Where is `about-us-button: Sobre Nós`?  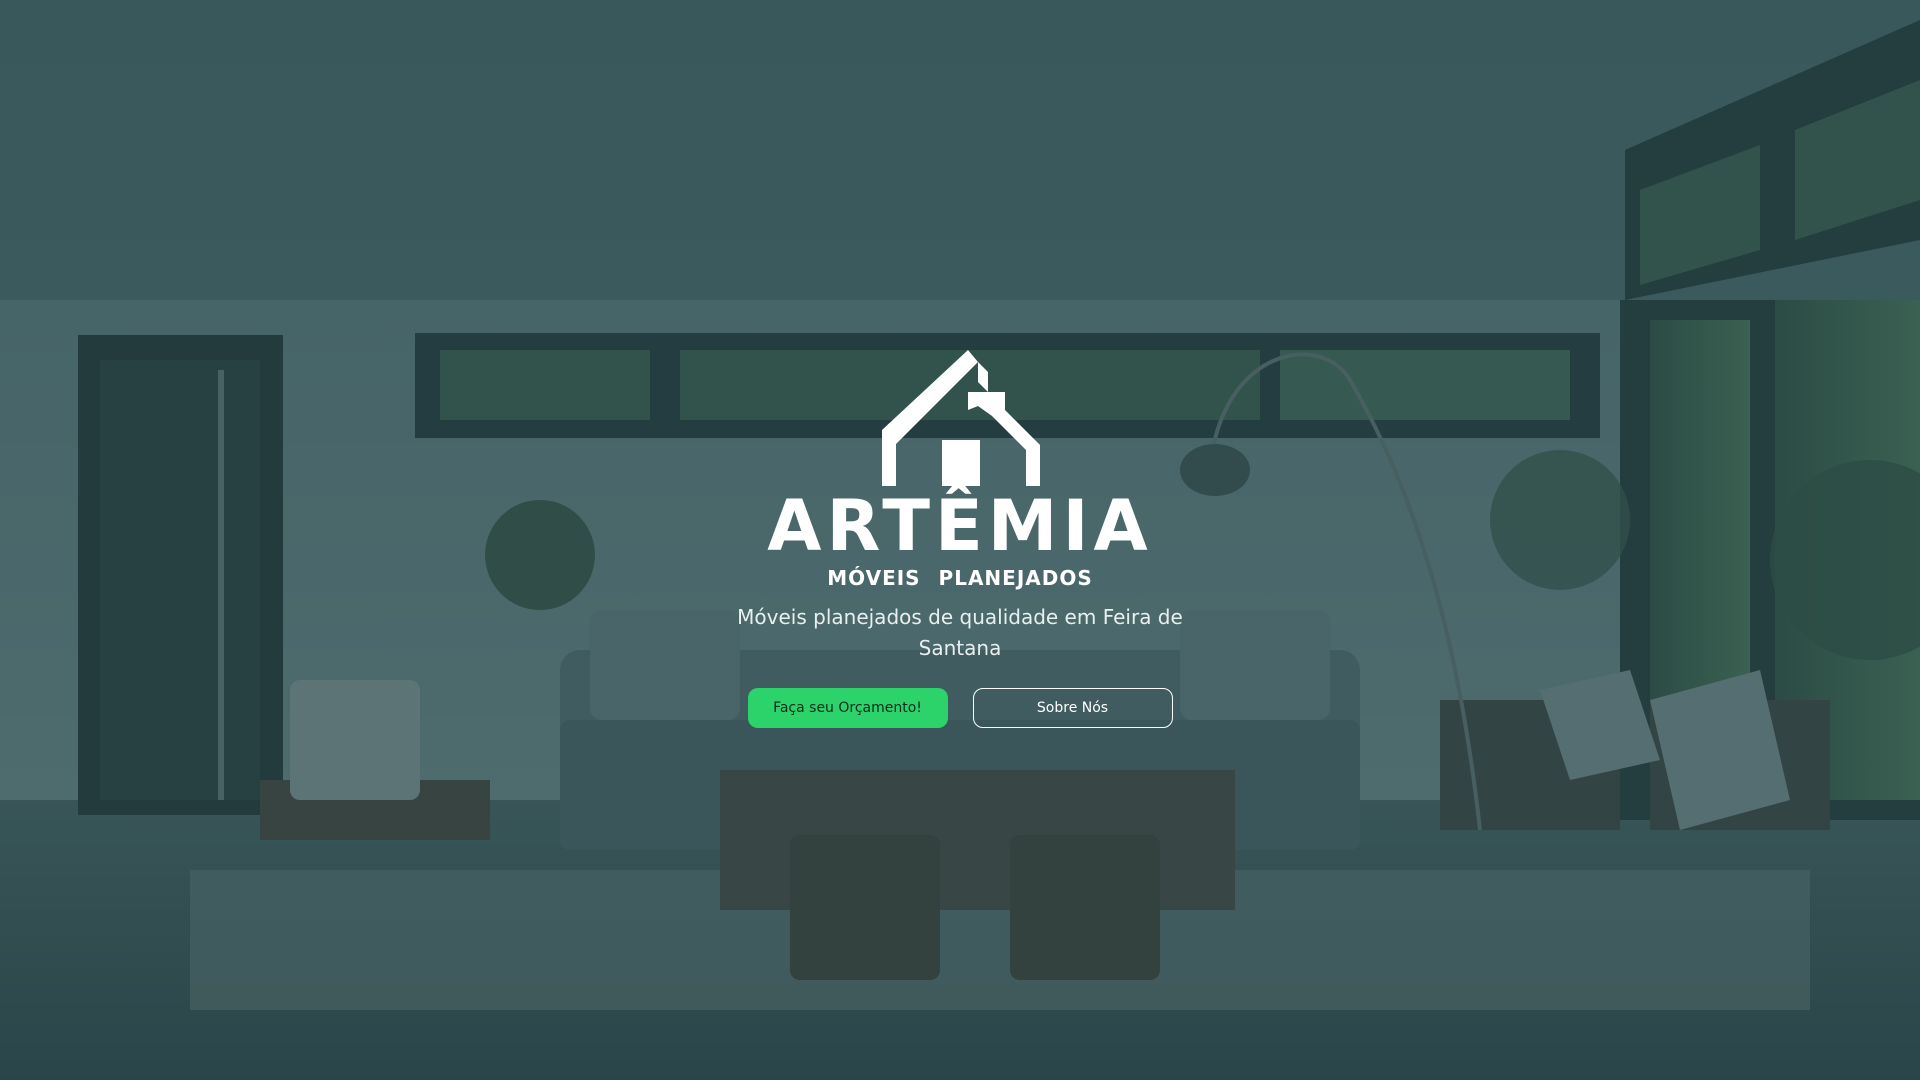 about-us-button: Sobre Nós is located at coordinates (1072, 708).